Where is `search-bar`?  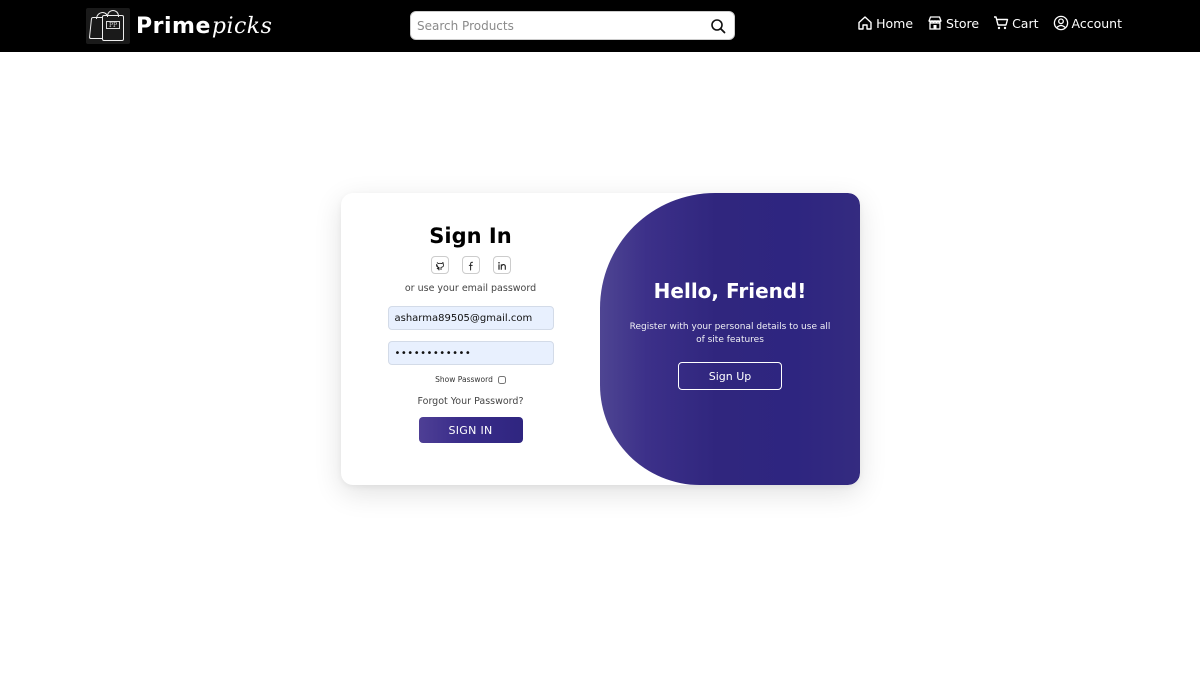 search-bar is located at coordinates (572, 25).